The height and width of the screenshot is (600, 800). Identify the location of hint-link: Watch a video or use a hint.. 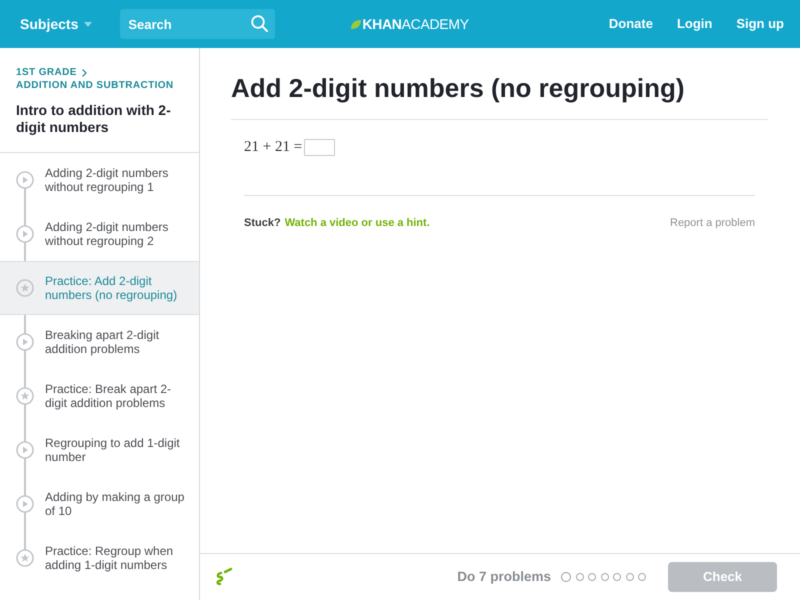
(357, 222).